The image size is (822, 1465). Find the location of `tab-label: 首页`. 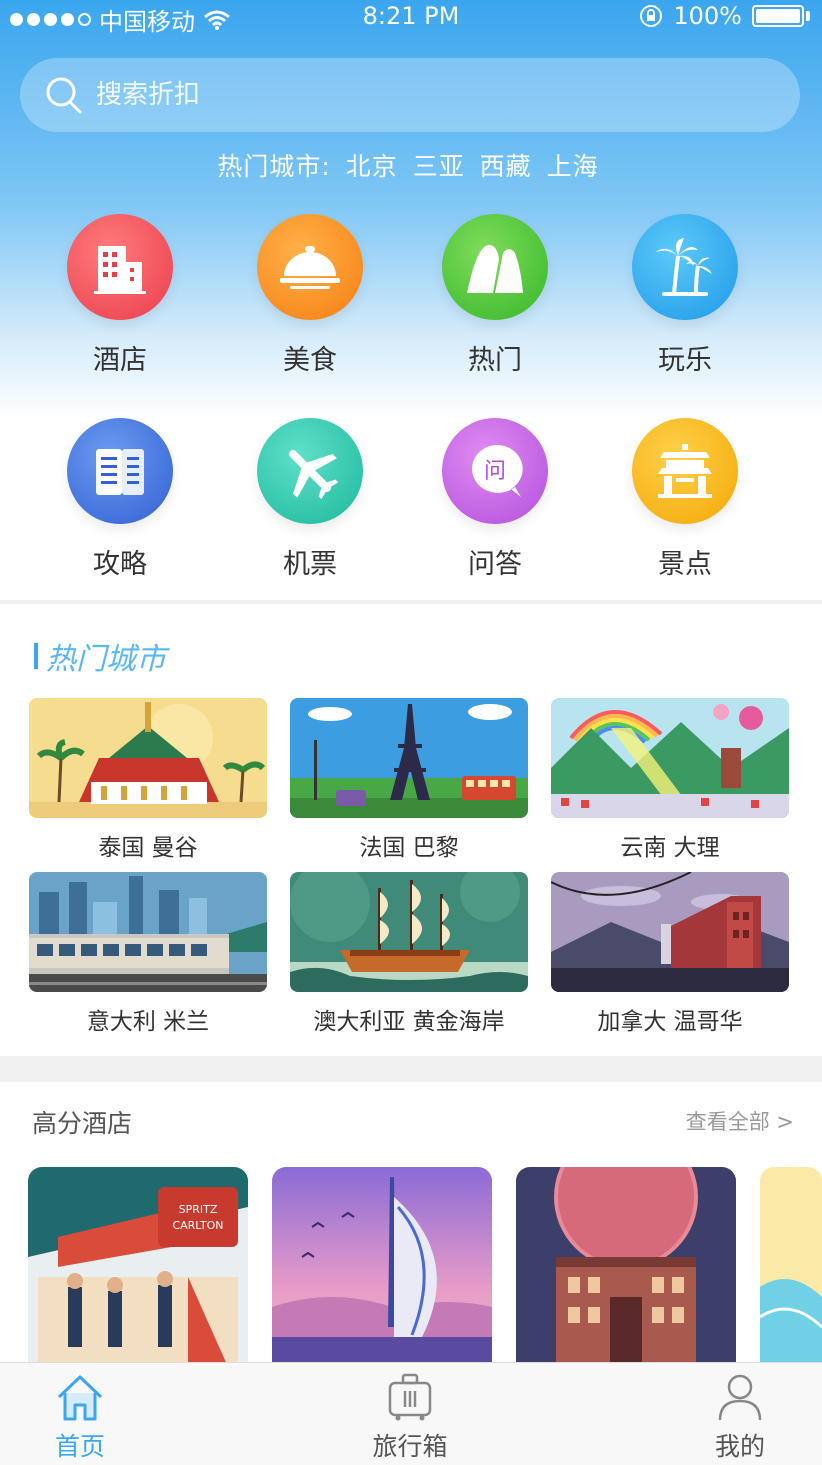

tab-label: 首页 is located at coordinates (79, 1446).